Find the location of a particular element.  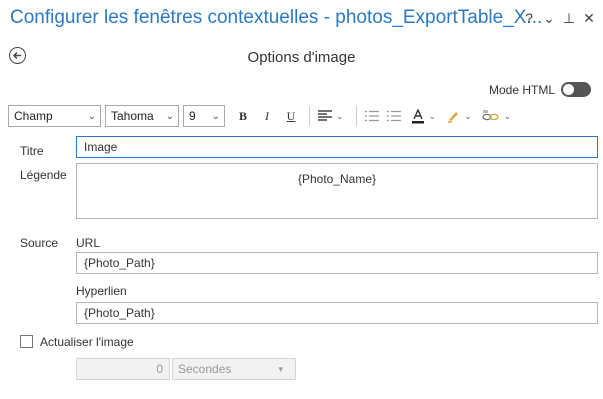

hyperlink-label: Hyperlien is located at coordinates (101, 291).